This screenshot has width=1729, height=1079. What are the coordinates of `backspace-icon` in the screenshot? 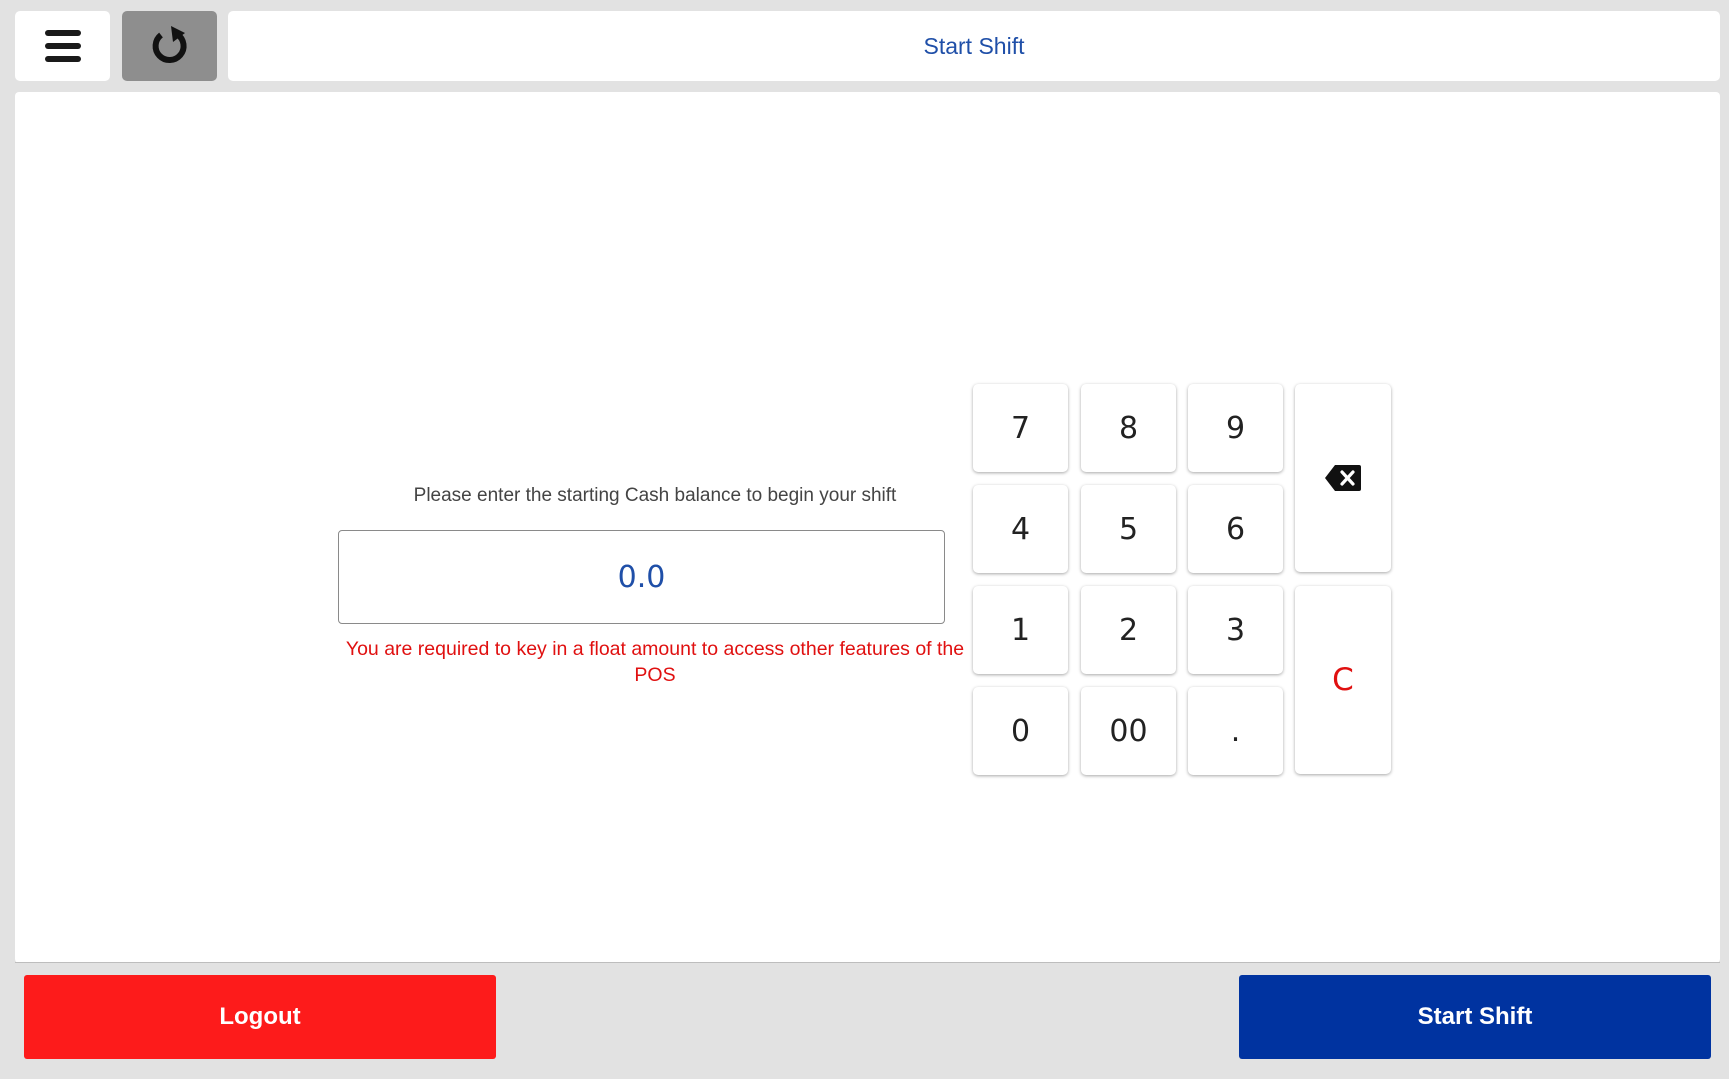 It's located at (1343, 478).